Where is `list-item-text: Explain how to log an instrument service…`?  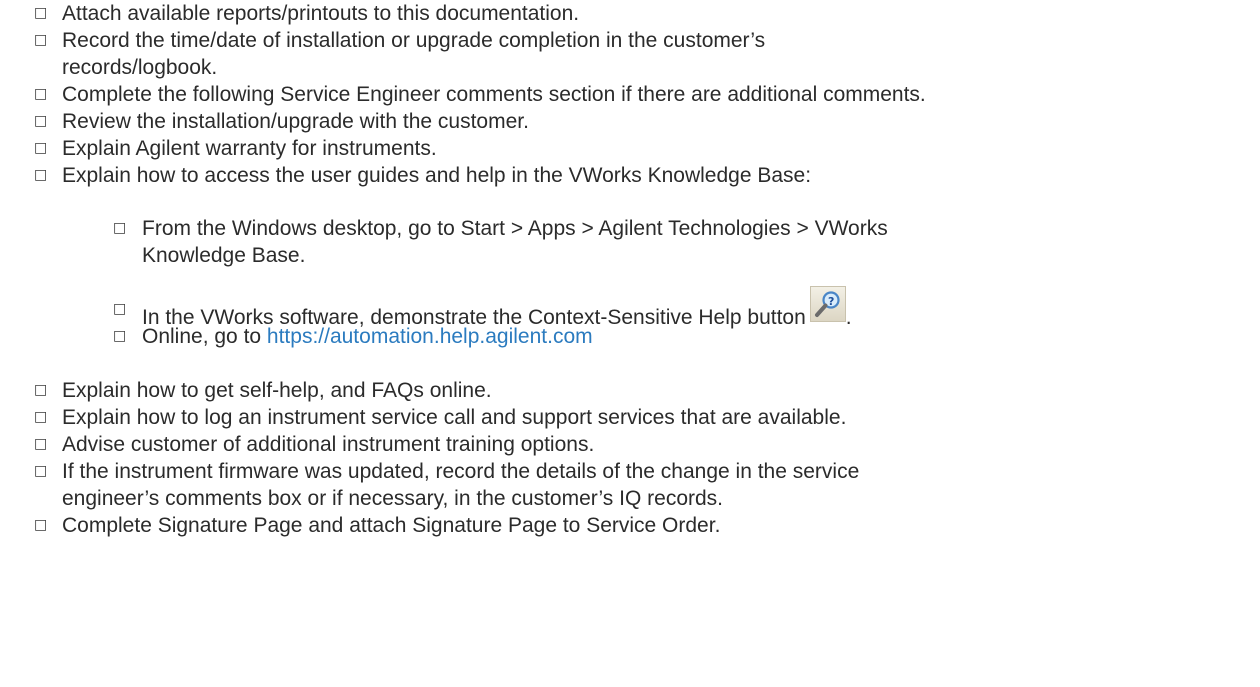 list-item-text: Explain how to log an instrument service… is located at coordinates (454, 417).